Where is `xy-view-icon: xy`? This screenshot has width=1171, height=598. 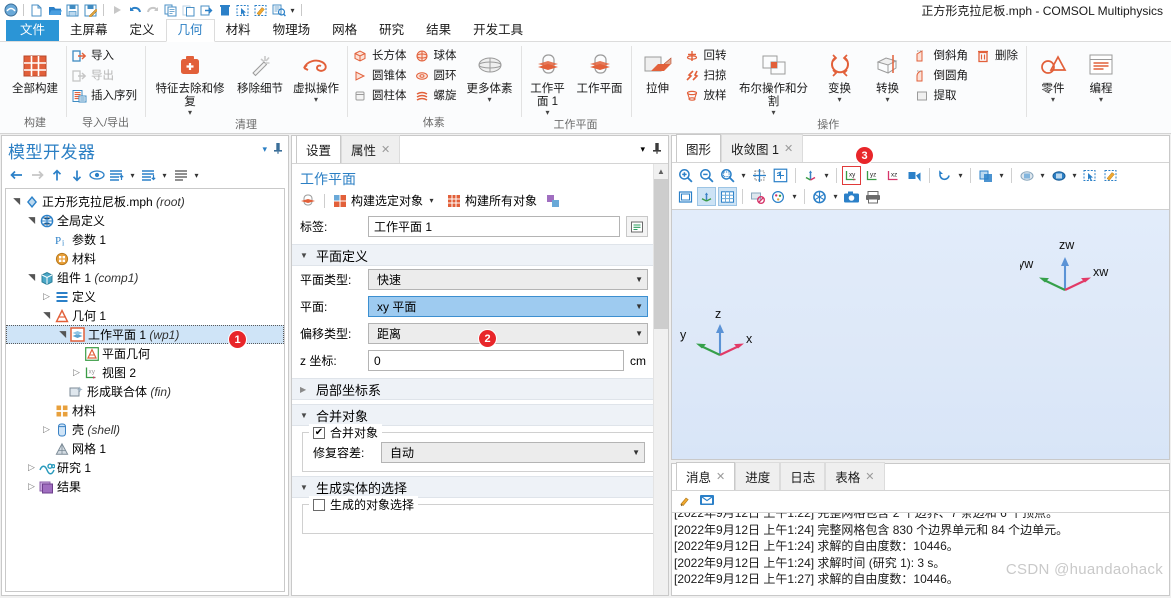 xy-view-icon: xy is located at coordinates (851, 175).